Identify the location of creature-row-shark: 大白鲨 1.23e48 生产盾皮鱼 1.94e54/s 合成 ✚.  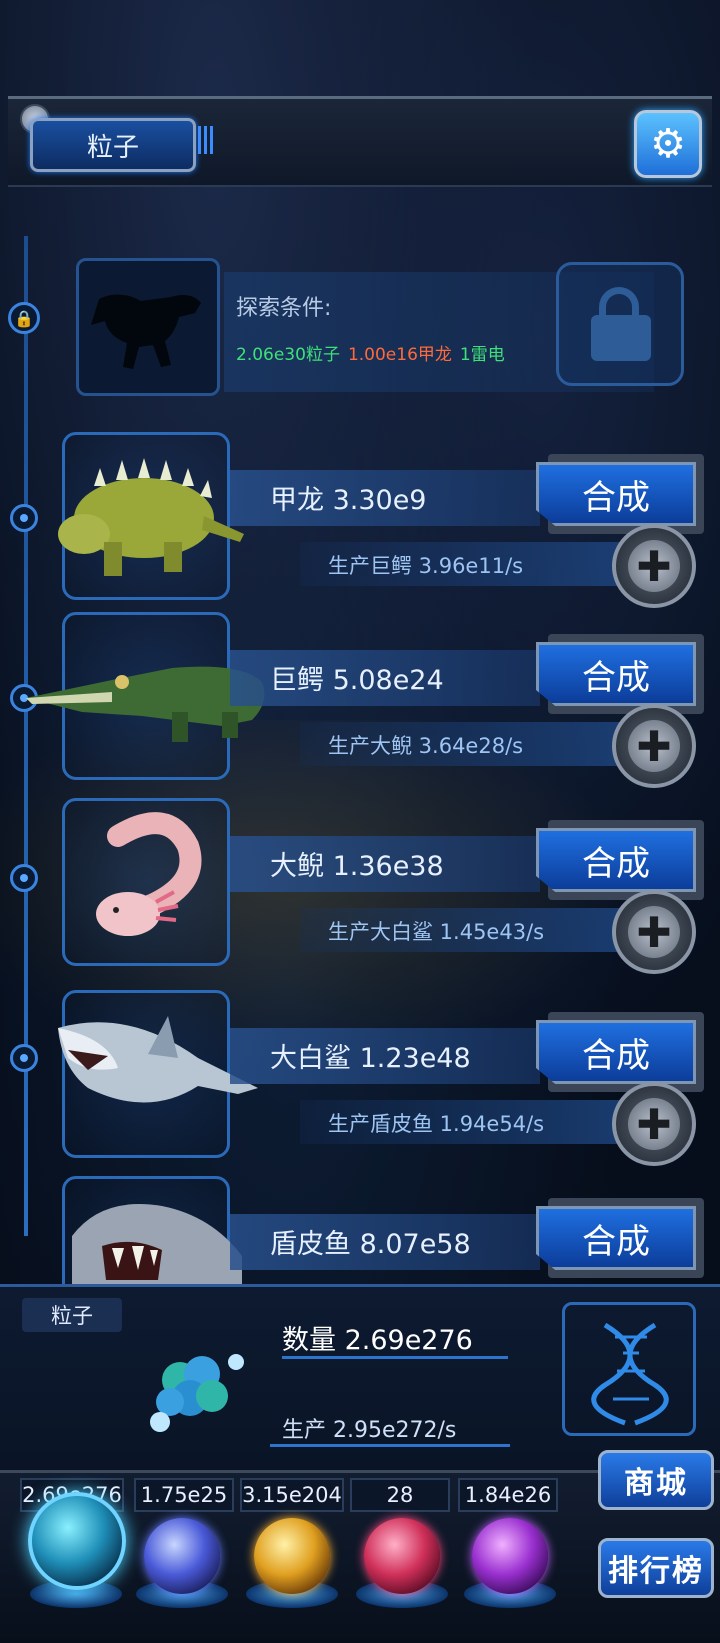
(360, 1080).